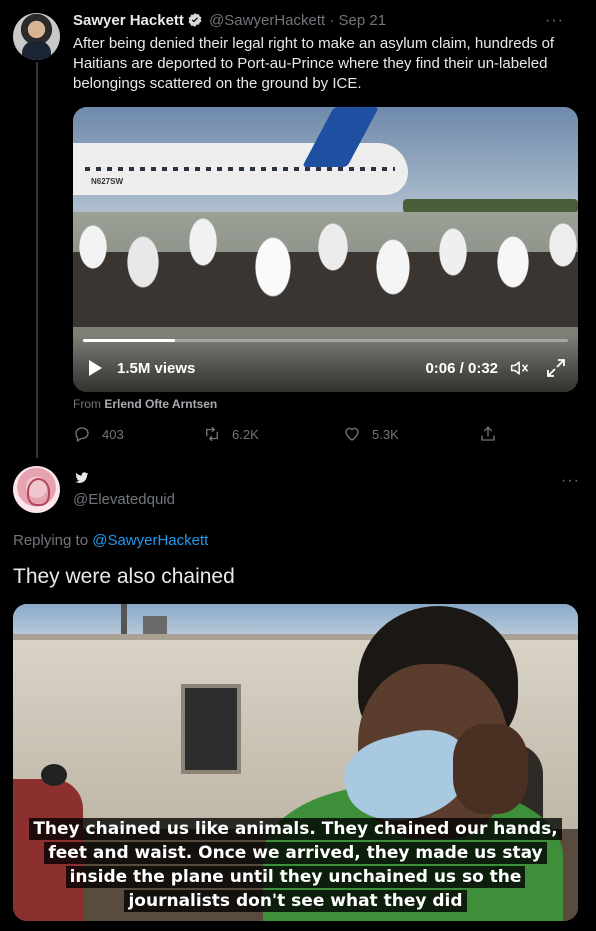 The width and height of the screenshot is (596, 931). What do you see at coordinates (212, 434) in the screenshot?
I see `retweet-icon` at bounding box center [212, 434].